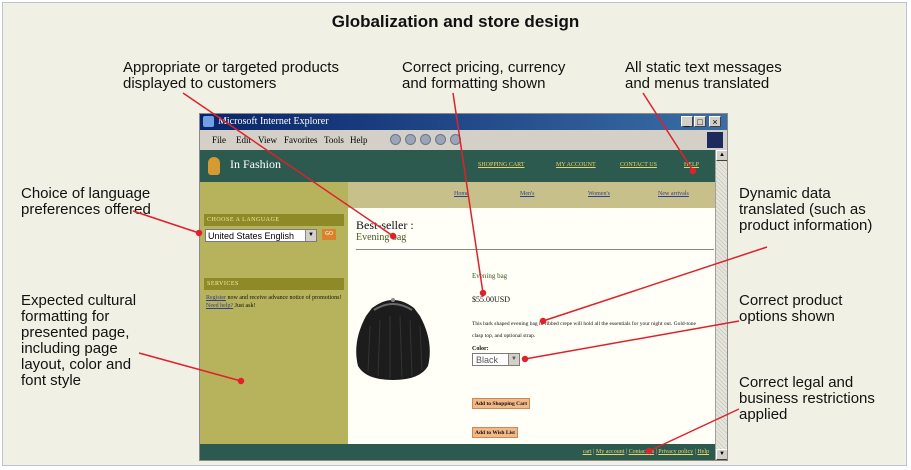  I want to click on header-link-my-account: MY ACCOUNT, so click(576, 165).